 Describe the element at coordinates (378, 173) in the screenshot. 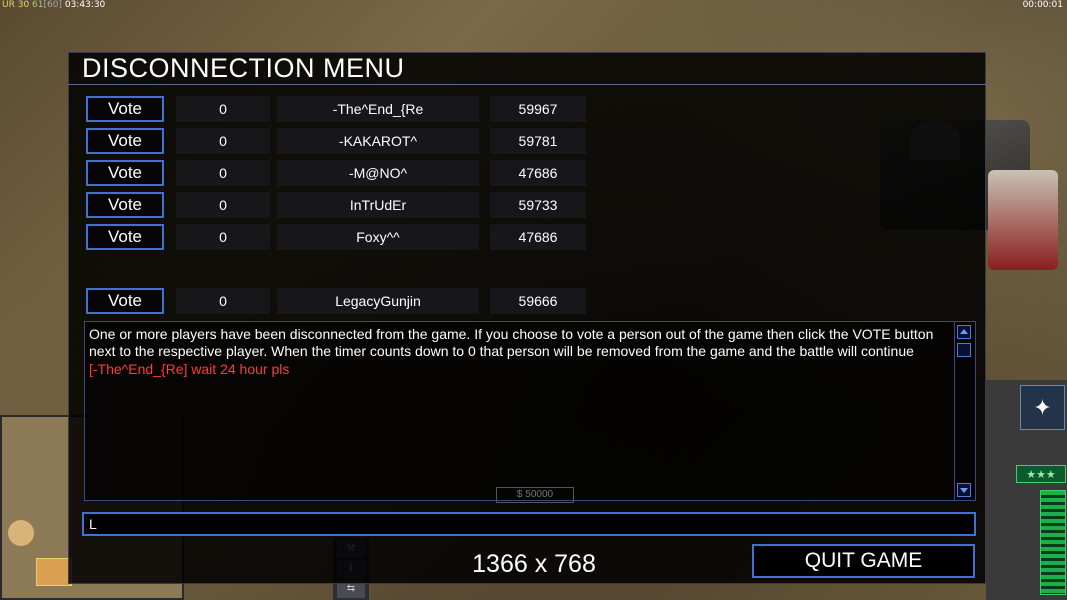

I see `player-name: -M@NO^` at that location.